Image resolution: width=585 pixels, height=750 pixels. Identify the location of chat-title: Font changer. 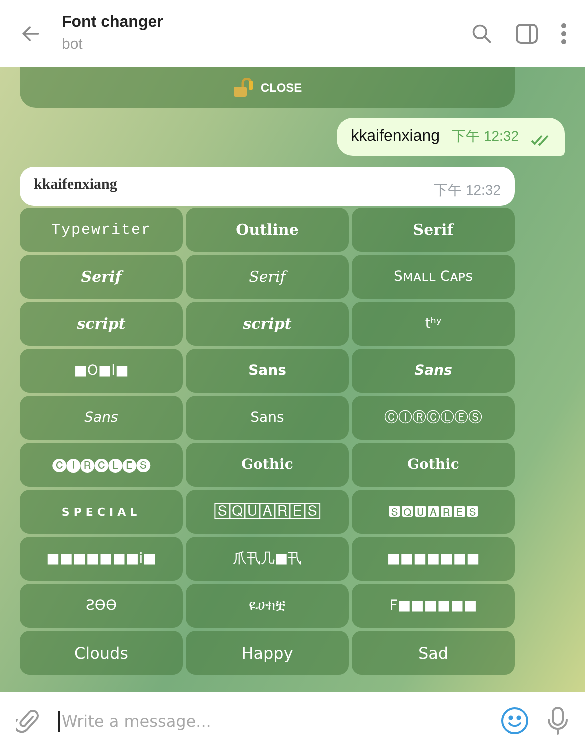
(113, 23).